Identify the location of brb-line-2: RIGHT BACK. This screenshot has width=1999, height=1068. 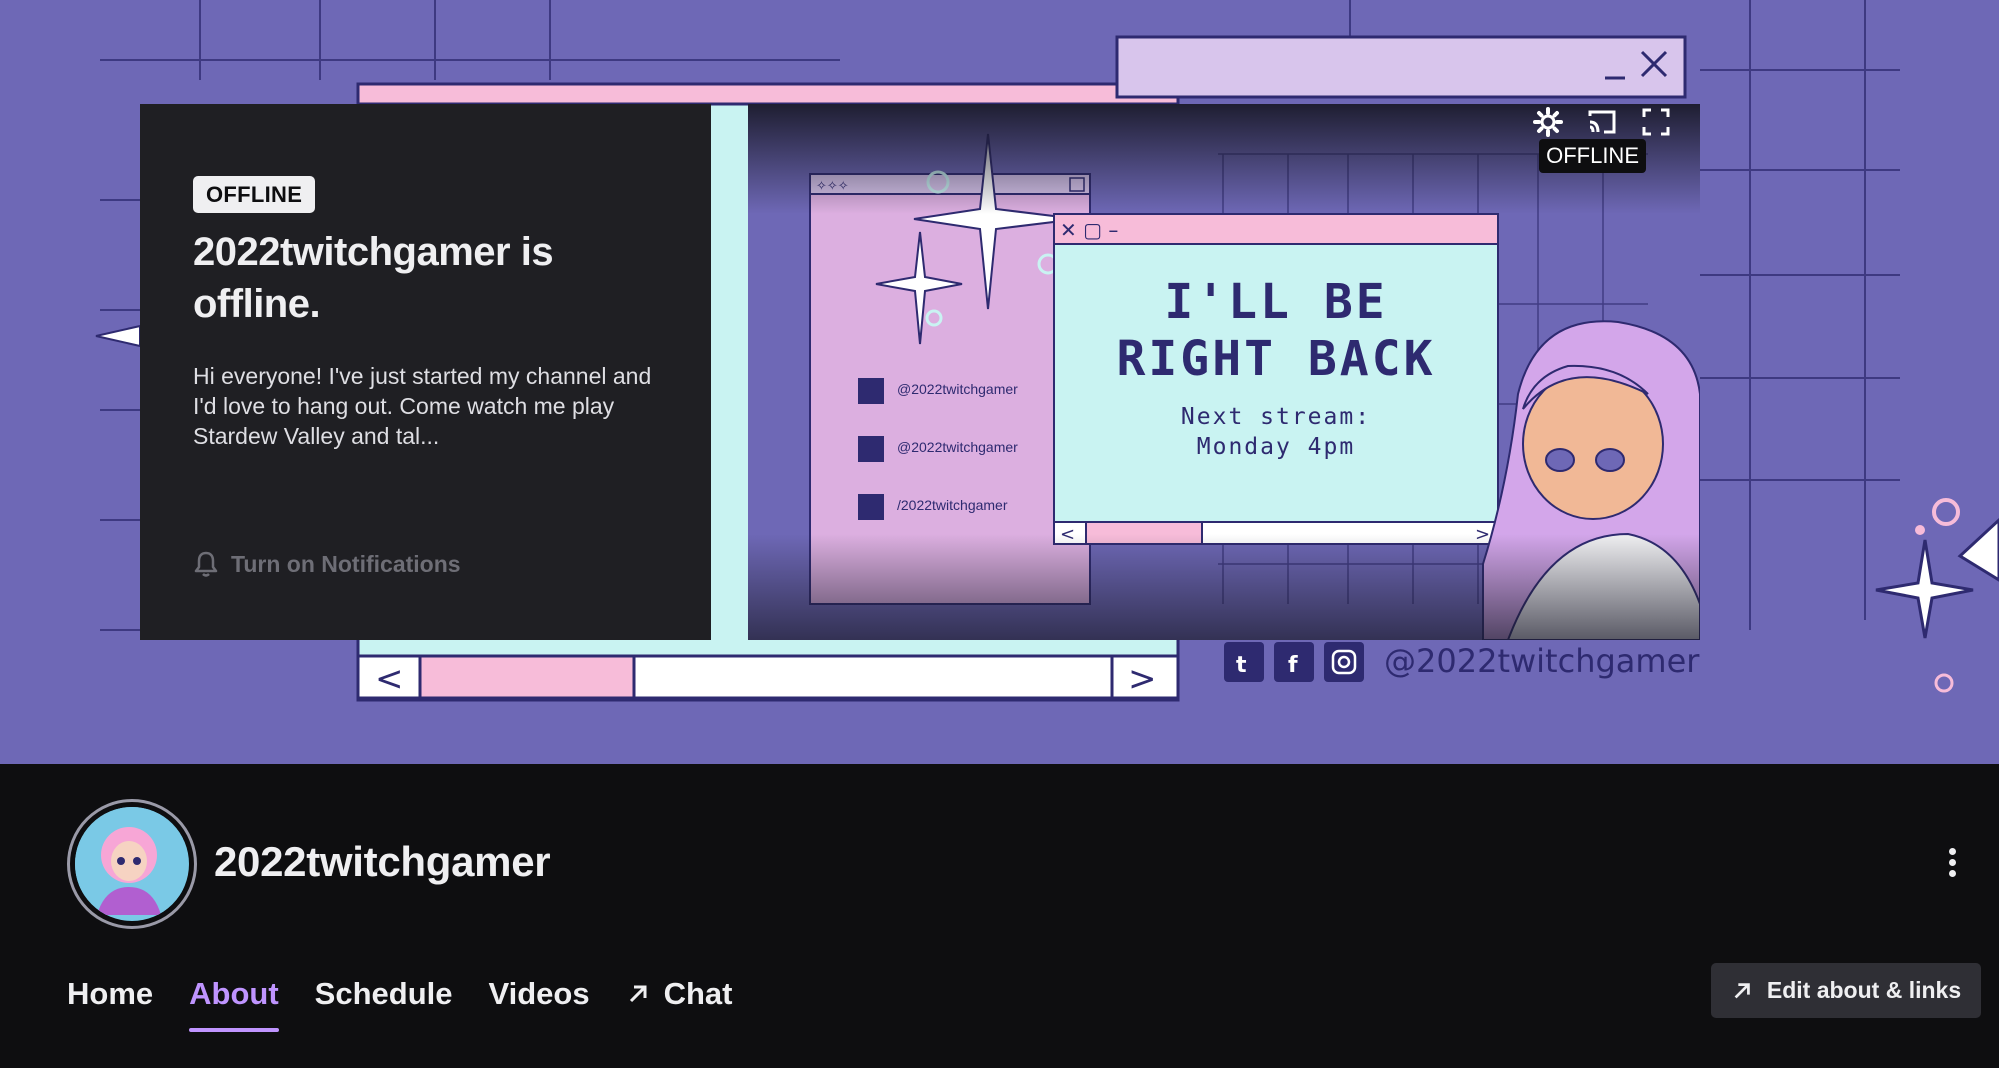
(1276, 359).